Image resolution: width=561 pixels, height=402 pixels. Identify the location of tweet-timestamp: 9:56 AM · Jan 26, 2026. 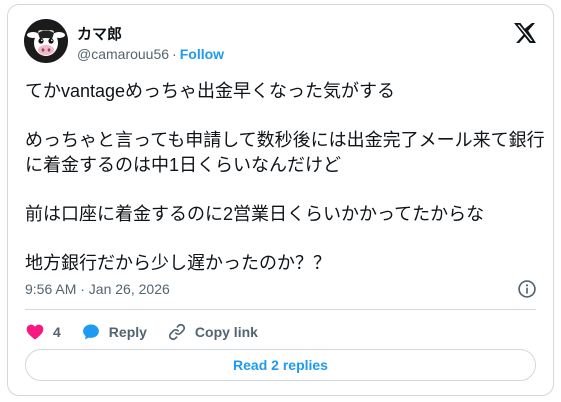
(97, 289).